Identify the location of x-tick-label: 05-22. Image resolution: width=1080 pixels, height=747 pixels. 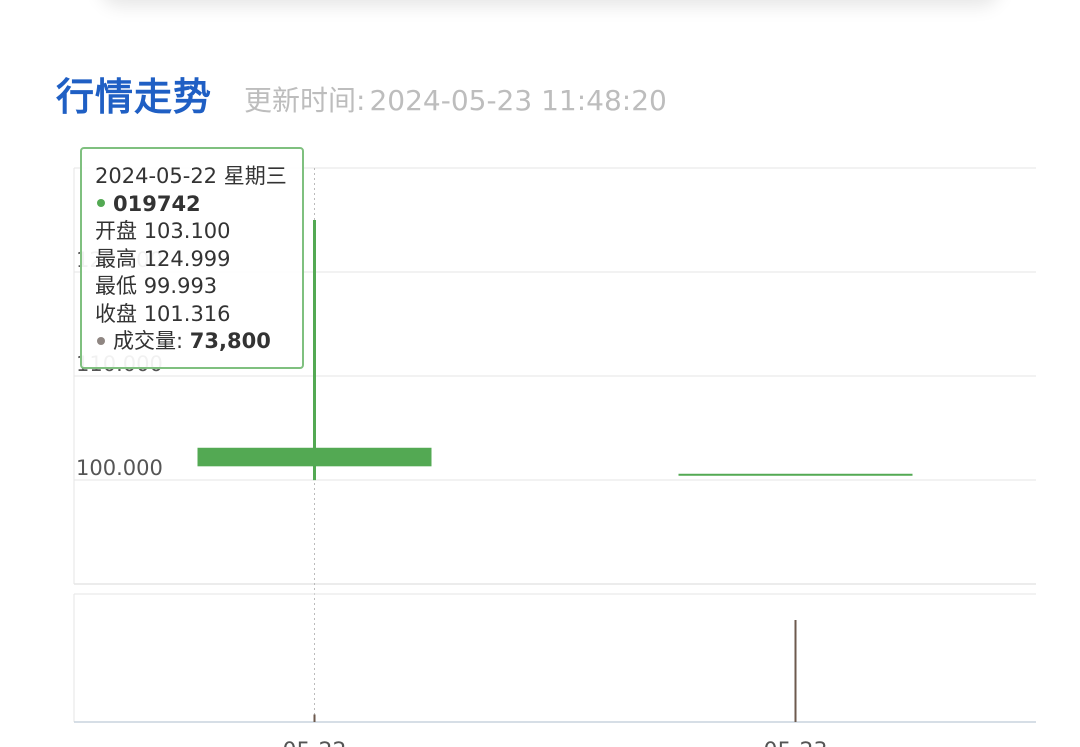
(315, 743).